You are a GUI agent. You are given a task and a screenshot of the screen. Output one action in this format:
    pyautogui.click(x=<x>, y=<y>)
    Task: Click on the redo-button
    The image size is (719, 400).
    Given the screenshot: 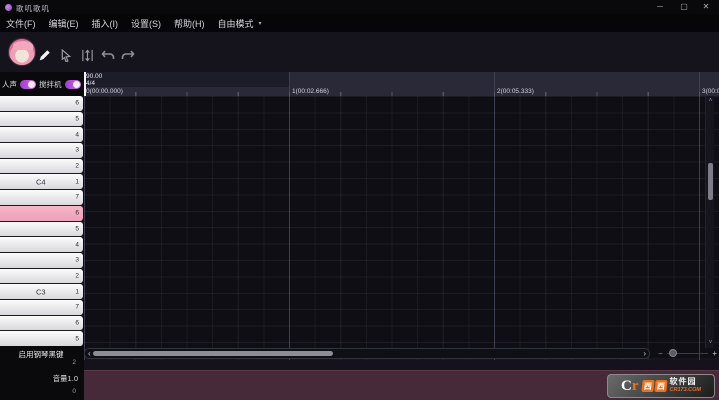 What is the action you would take?
    pyautogui.click(x=128, y=55)
    